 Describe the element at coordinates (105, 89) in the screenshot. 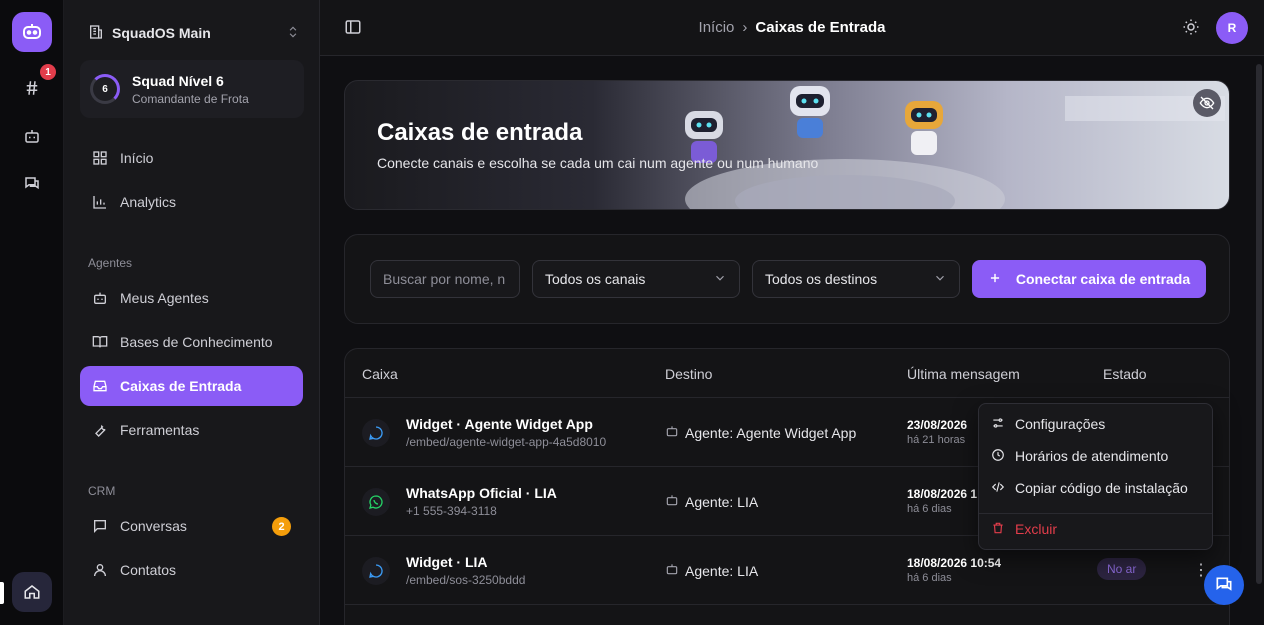

I see `level-ring: 6` at that location.